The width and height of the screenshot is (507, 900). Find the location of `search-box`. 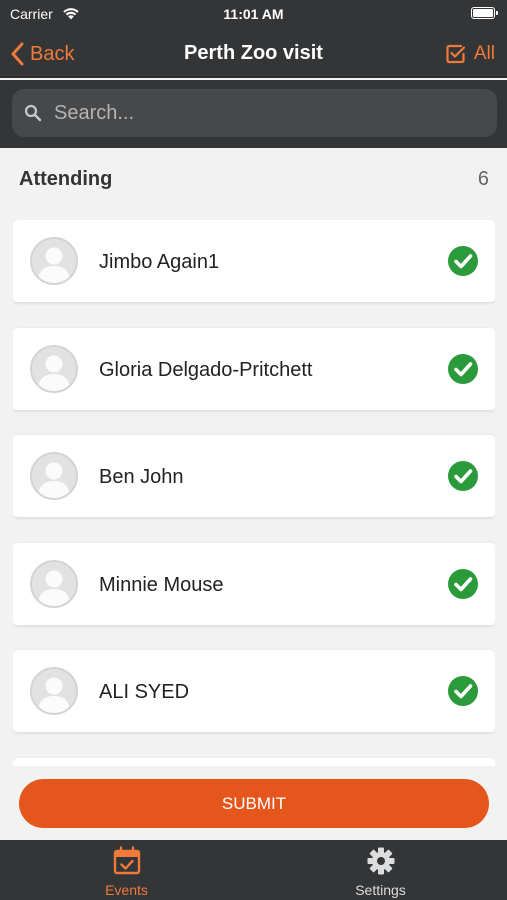

search-box is located at coordinates (254, 113).